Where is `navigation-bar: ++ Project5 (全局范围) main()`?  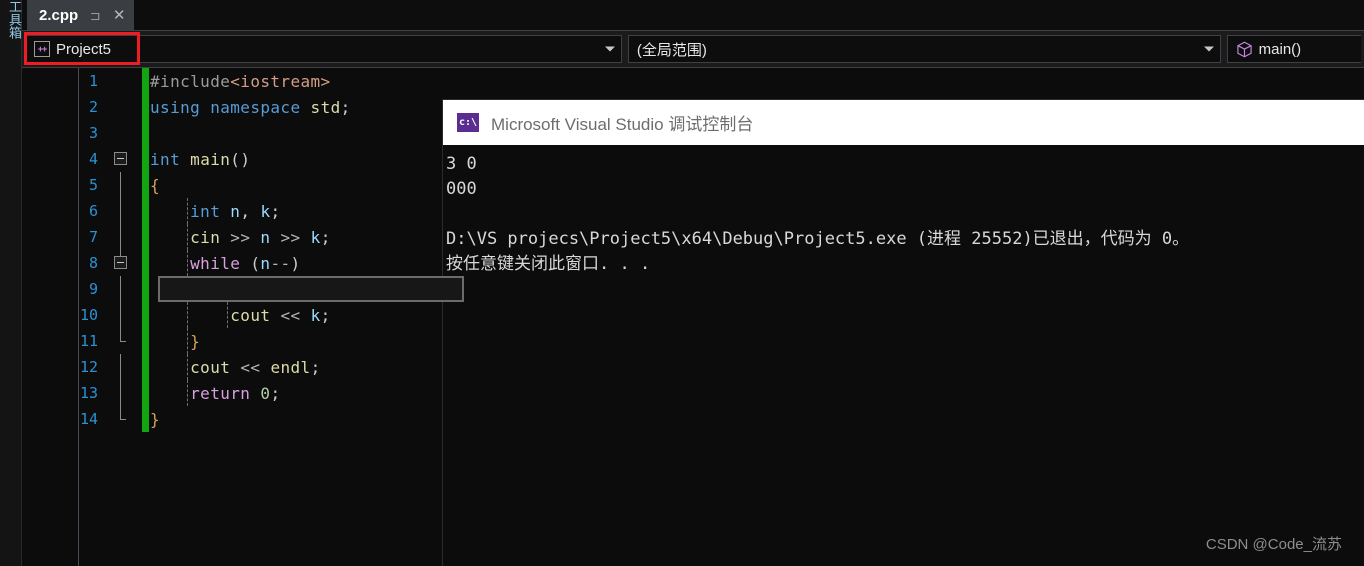
navigation-bar: ++ Project5 (全局范围) main() is located at coordinates (693, 49).